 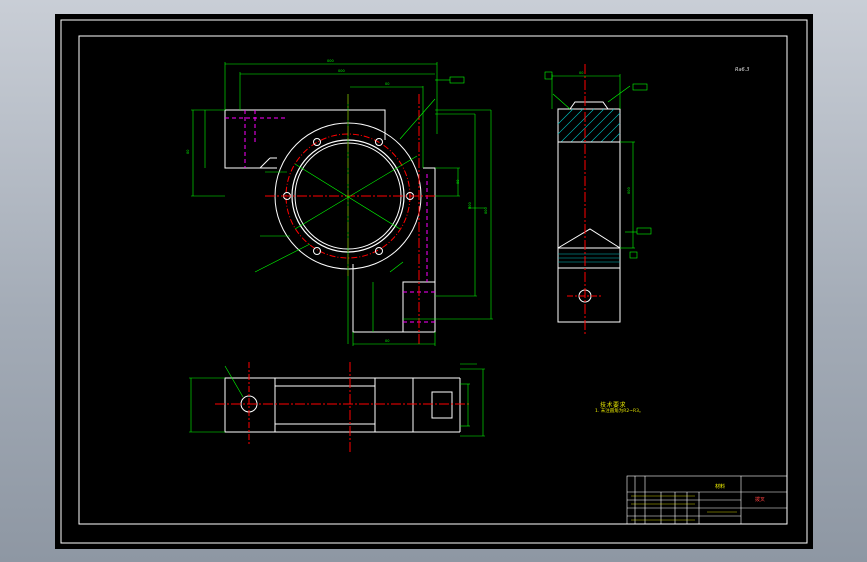 What do you see at coordinates (742, 70) in the screenshot?
I see `roughness-symbol: Ra6.3` at bounding box center [742, 70].